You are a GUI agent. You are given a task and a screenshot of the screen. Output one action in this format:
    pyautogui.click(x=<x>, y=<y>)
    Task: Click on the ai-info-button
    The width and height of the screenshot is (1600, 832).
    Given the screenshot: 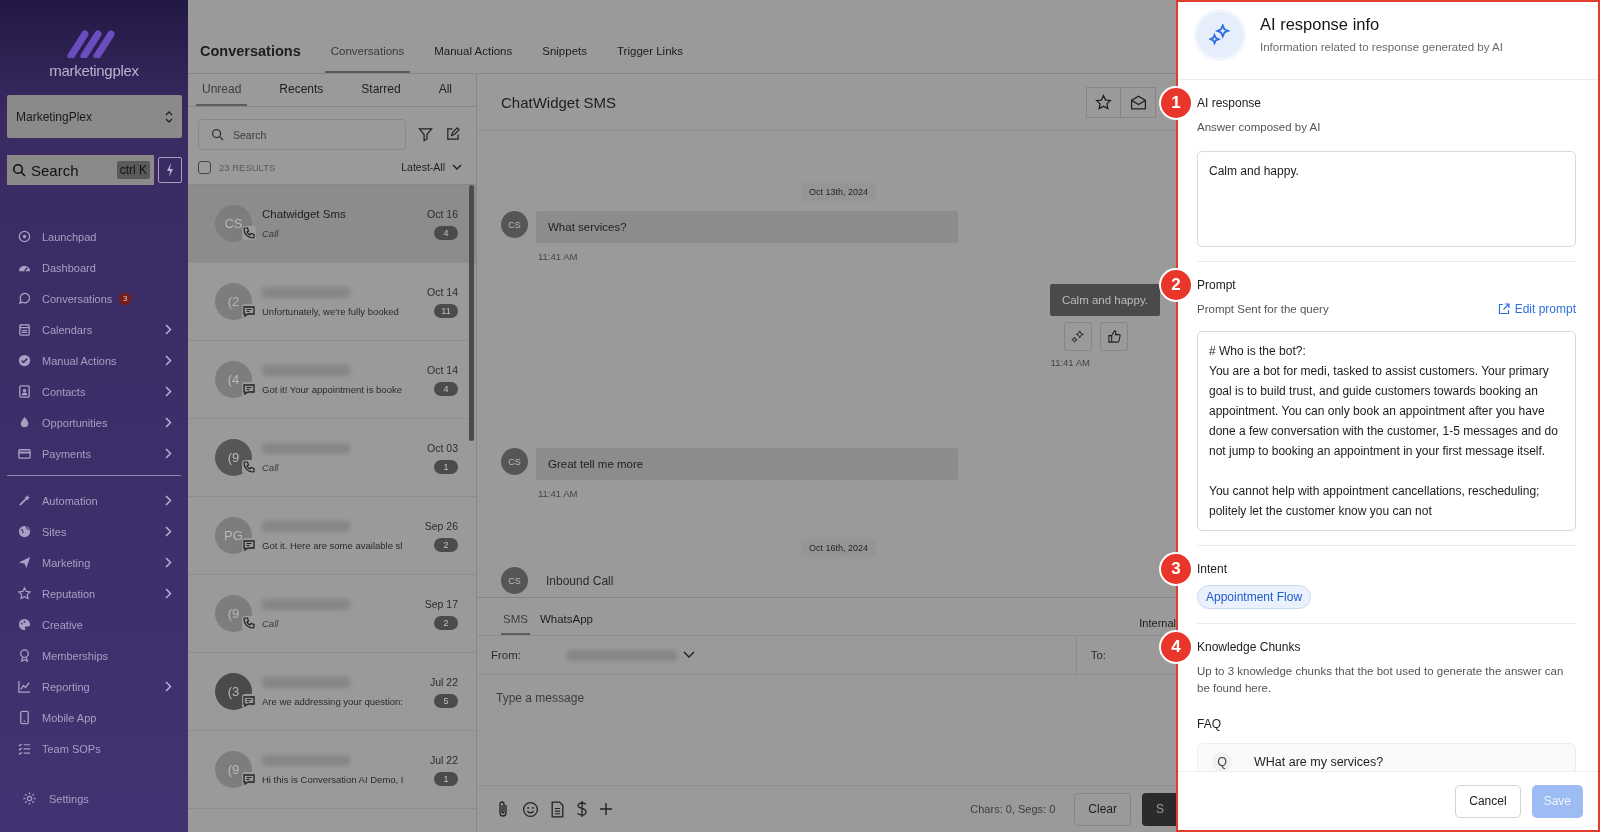 What is the action you would take?
    pyautogui.click(x=1078, y=336)
    